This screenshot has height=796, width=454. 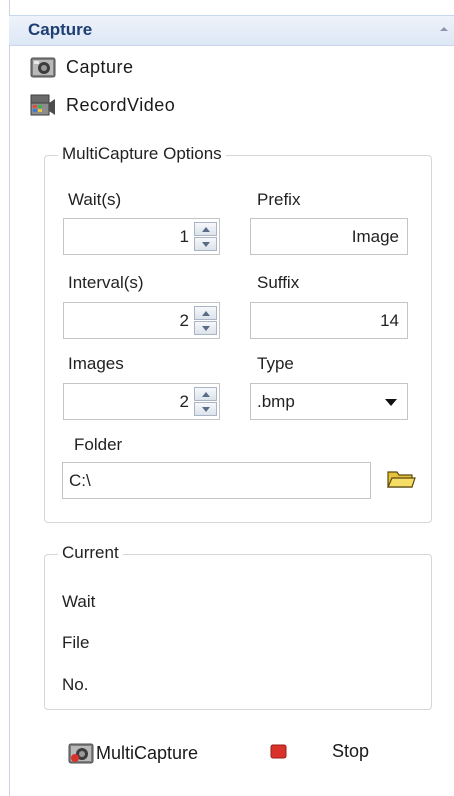 I want to click on multicapture-button: MultiCapture, so click(x=133, y=753).